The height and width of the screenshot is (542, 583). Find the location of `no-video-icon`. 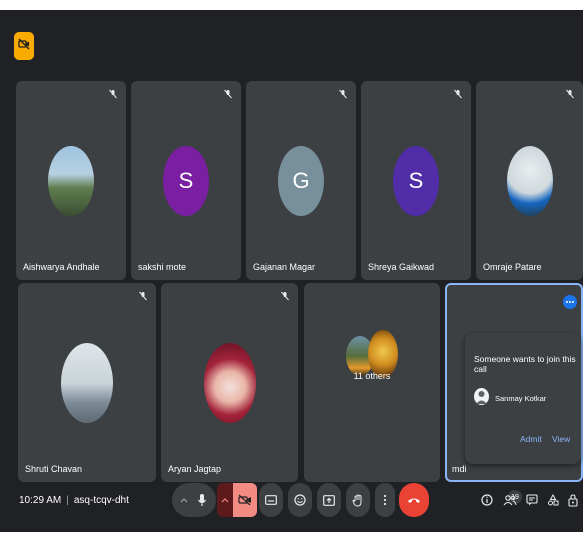

no-video-icon is located at coordinates (24, 46).